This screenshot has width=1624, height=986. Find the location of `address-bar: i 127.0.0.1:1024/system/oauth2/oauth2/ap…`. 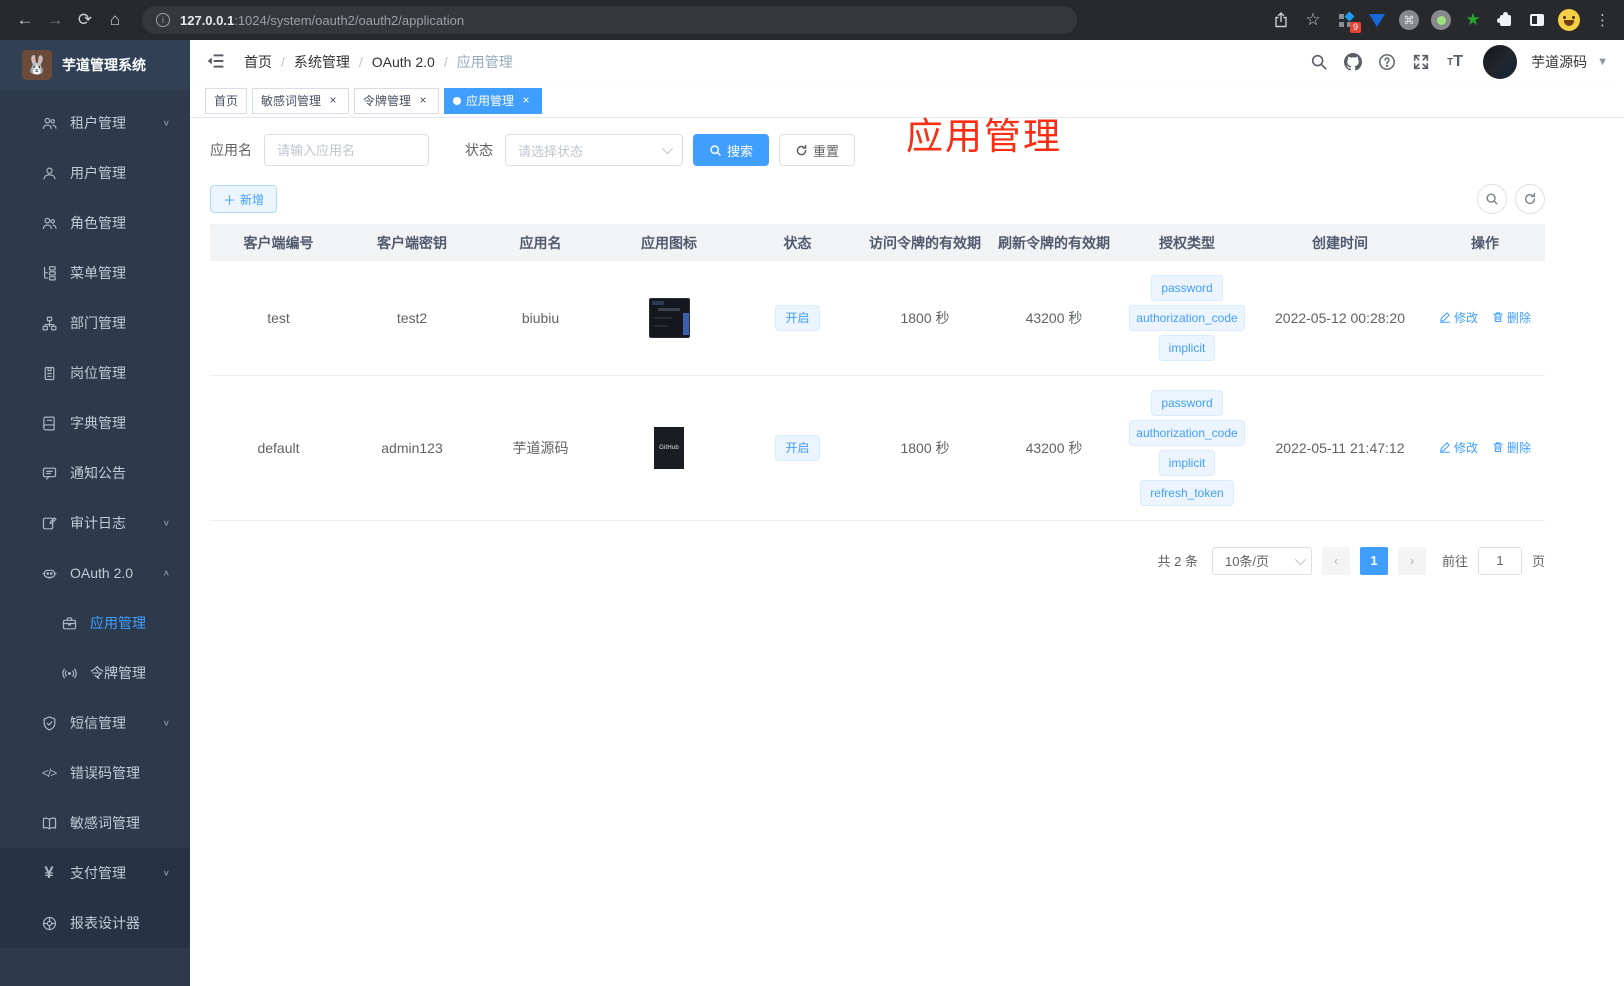

address-bar: i 127.0.0.1:1024/system/oauth2/oauth2/ap… is located at coordinates (609, 20).